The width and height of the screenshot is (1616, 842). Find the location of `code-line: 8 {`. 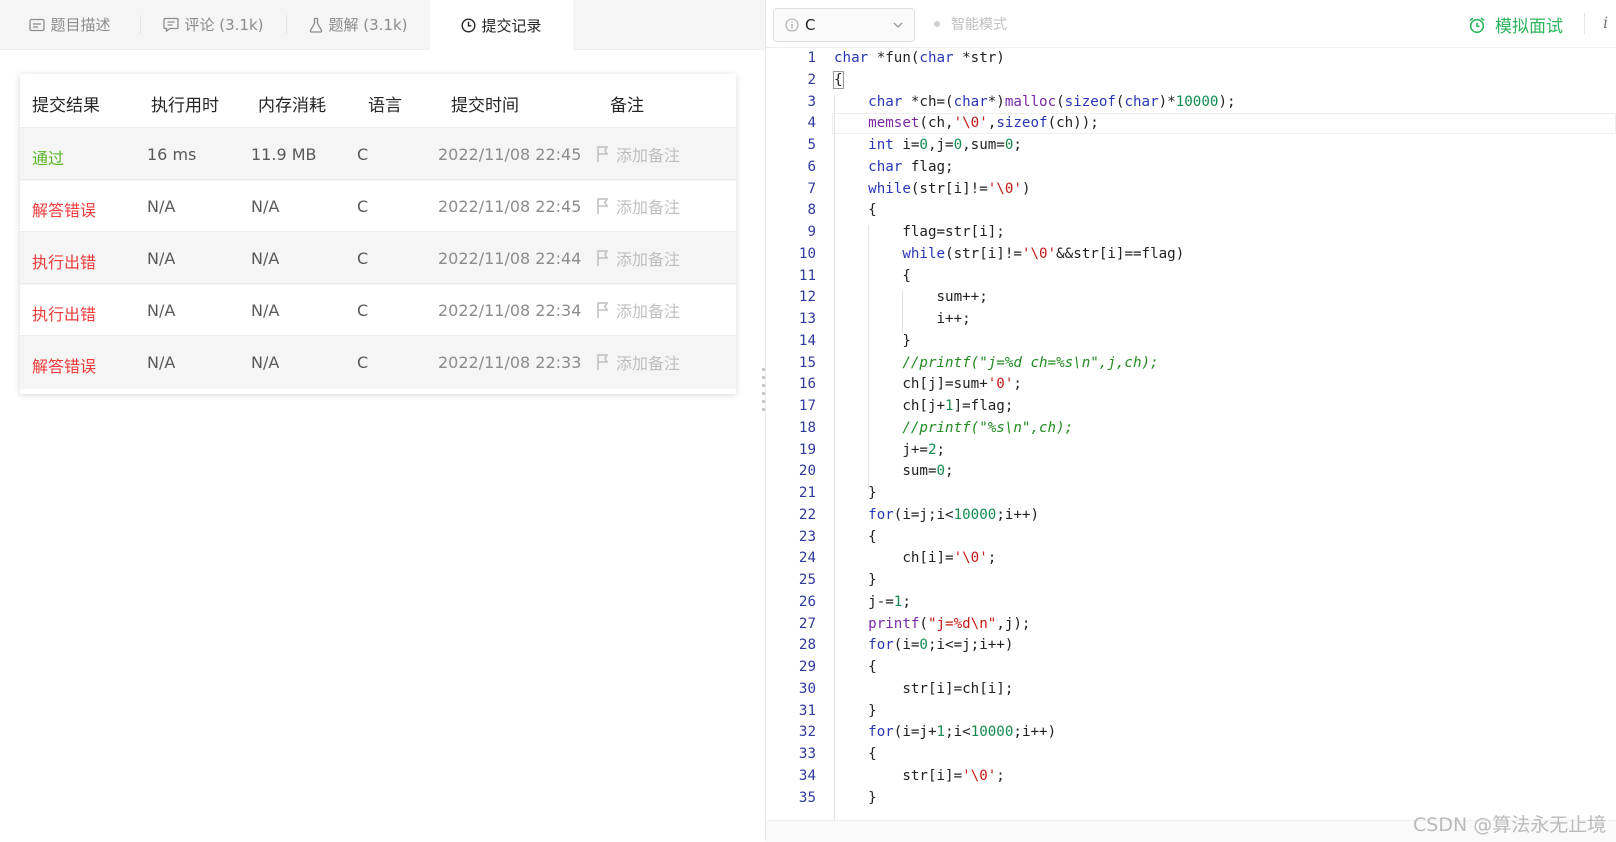

code-line: 8 { is located at coordinates (1191, 211).